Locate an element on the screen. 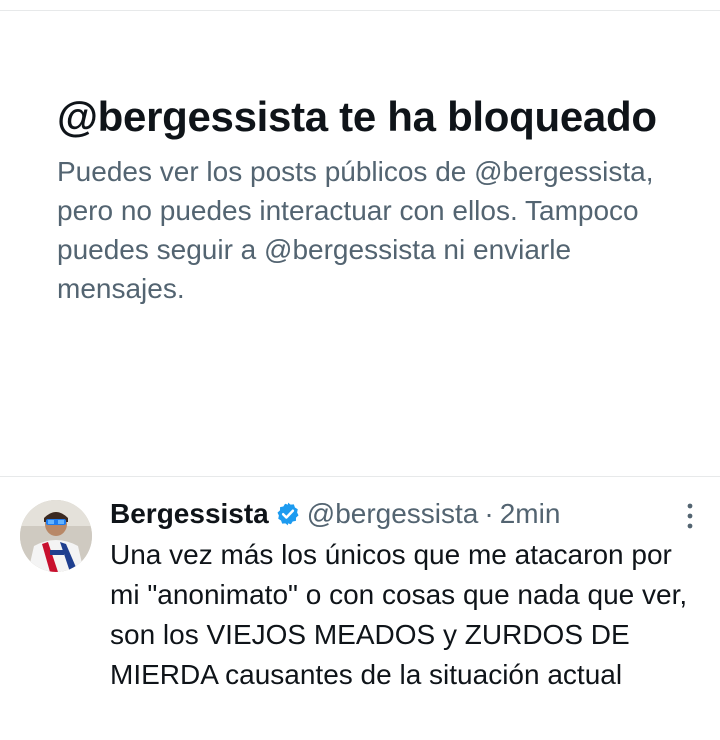 This screenshot has height=740, width=720. display-name: Bergessista is located at coordinates (189, 514).